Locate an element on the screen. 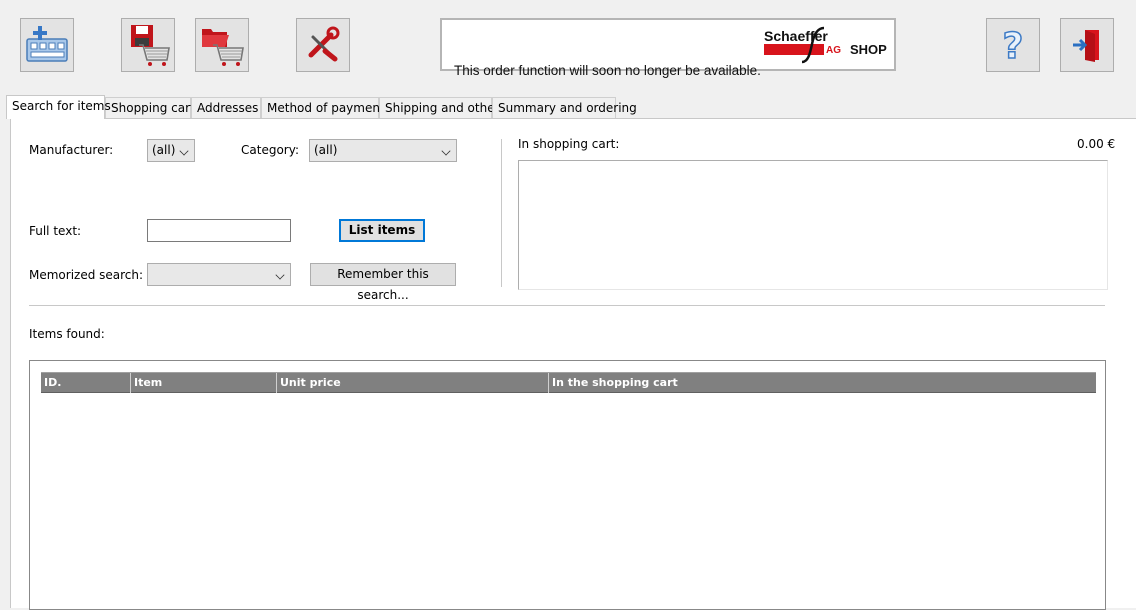 The image size is (1136, 610). tab-summary-and-ordering: Summary and ordering is located at coordinates (564, 107).